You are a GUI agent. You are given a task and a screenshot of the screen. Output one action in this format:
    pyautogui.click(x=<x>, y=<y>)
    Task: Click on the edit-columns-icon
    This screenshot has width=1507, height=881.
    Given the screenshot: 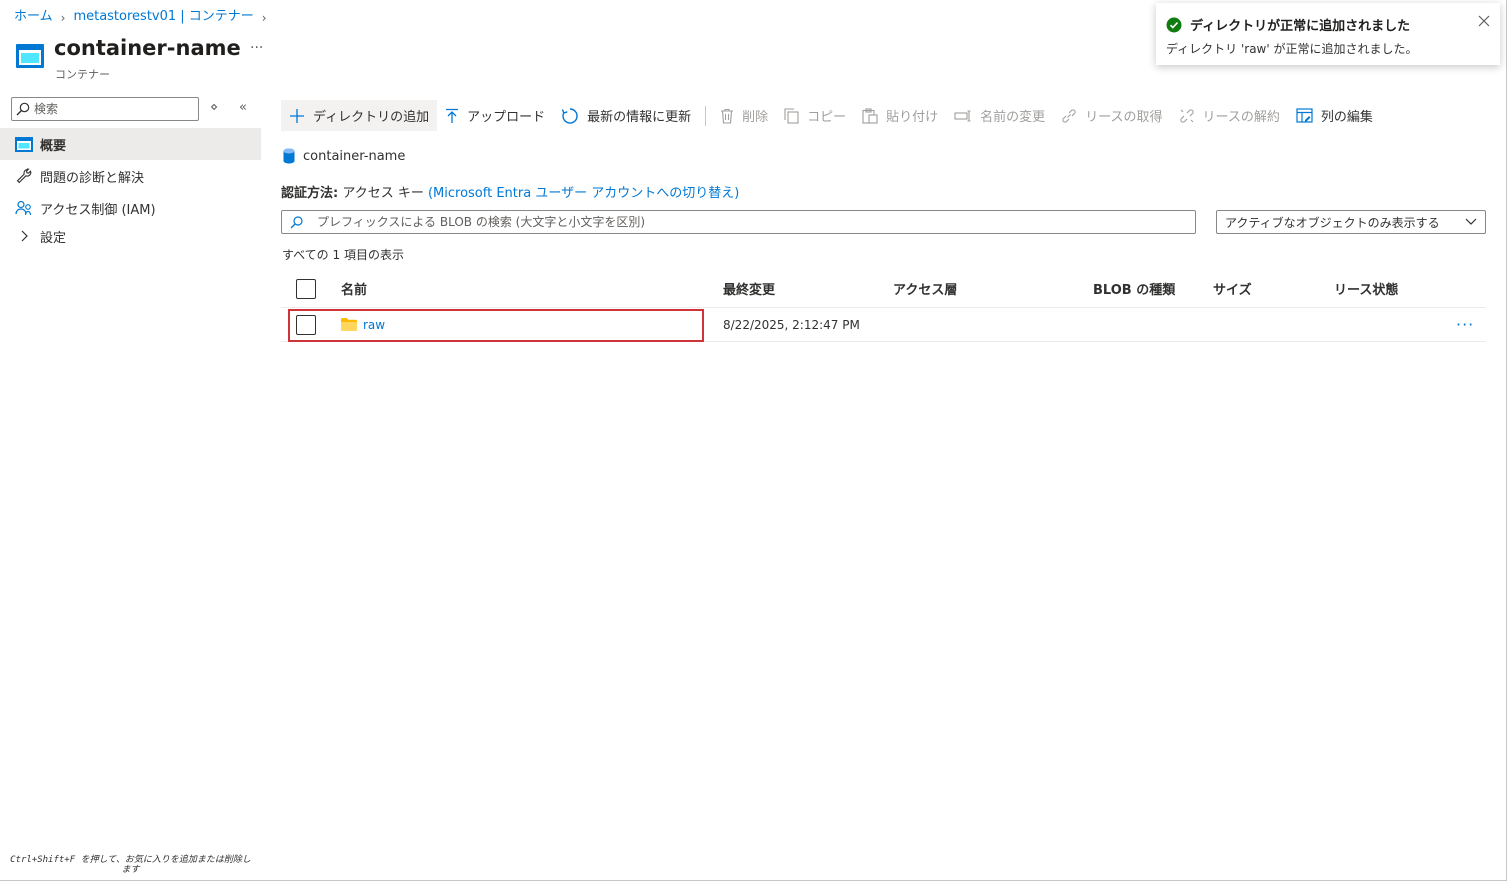 What is the action you would take?
    pyautogui.click(x=1304, y=115)
    